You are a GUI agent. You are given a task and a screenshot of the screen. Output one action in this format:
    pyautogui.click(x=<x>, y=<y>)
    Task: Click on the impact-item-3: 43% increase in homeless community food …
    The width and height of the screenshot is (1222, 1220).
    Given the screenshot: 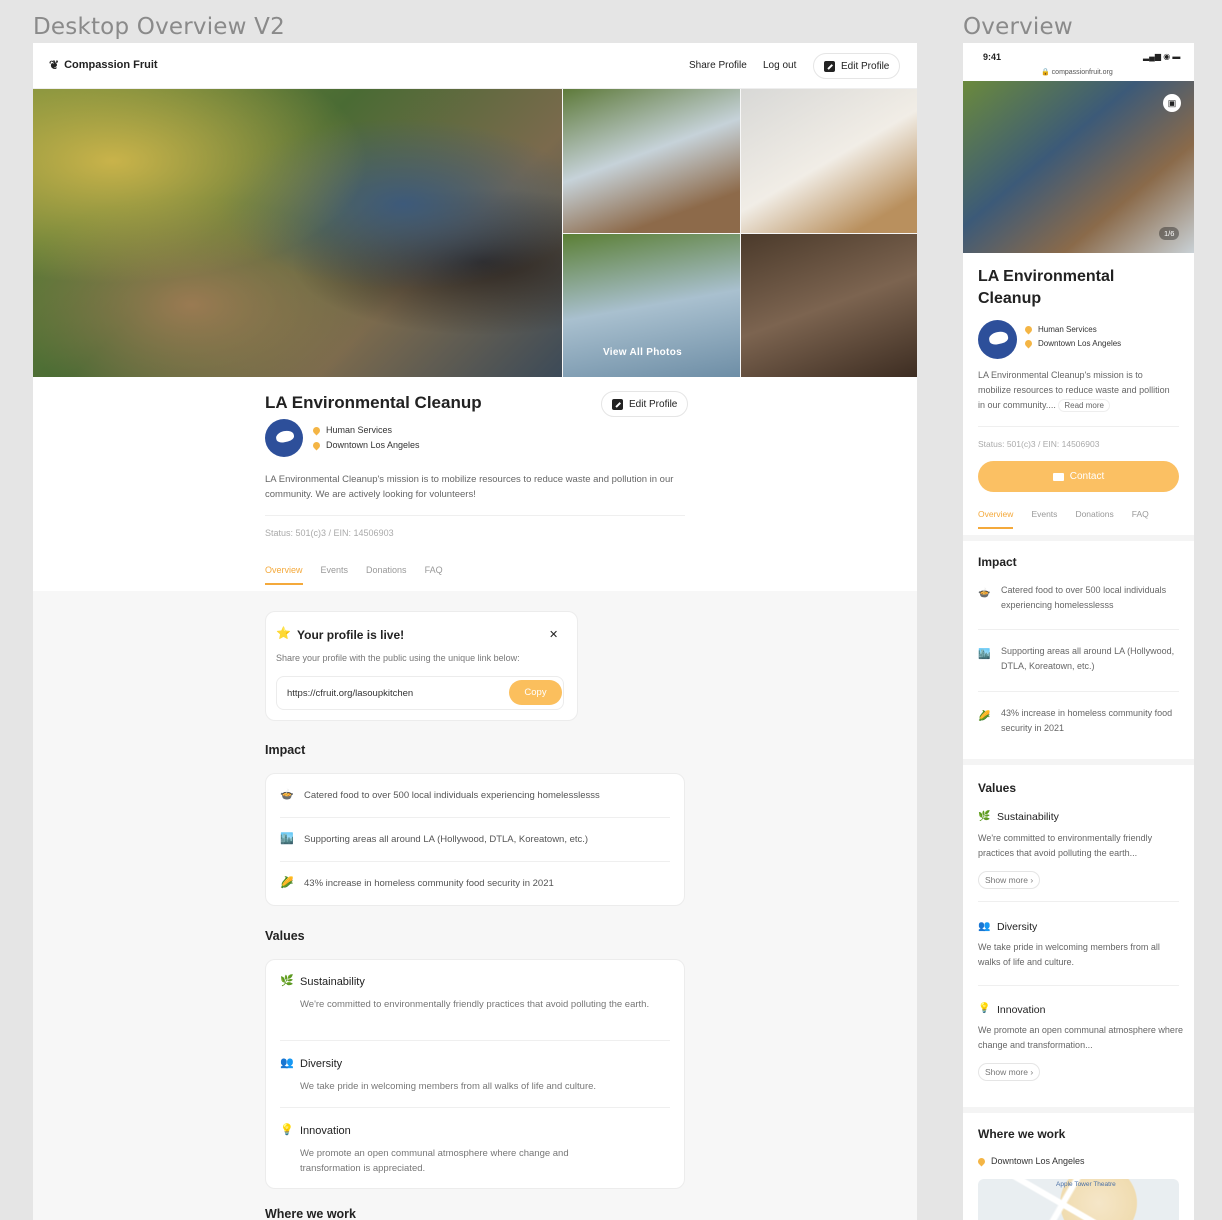 What is the action you would take?
    pyautogui.click(x=429, y=883)
    